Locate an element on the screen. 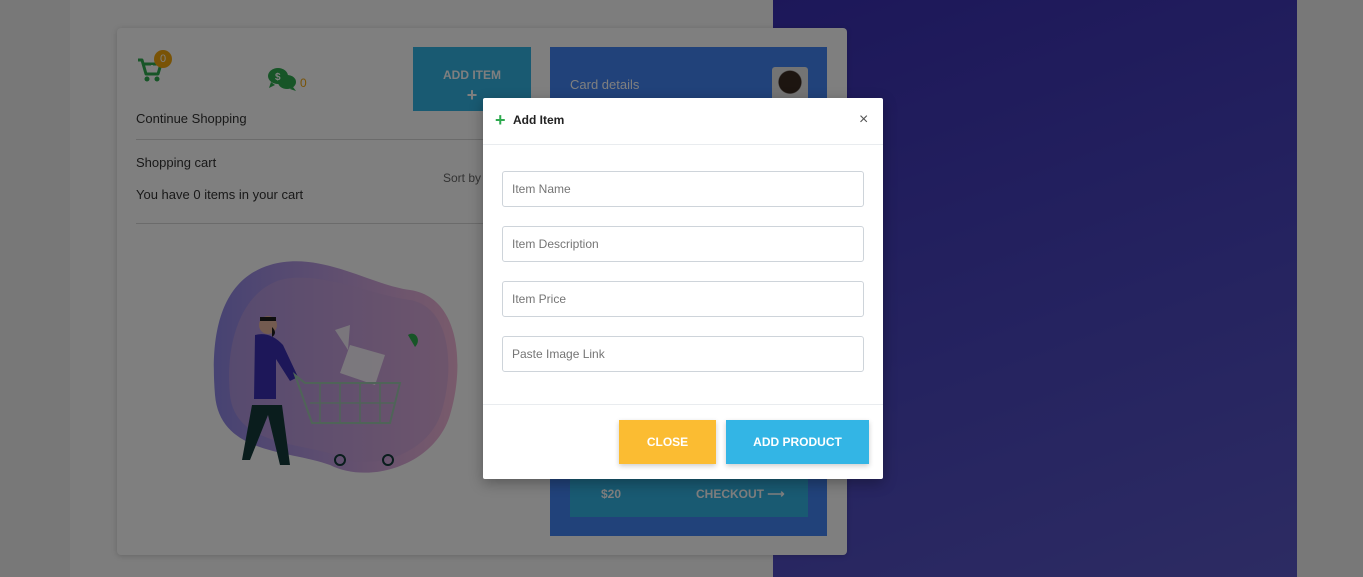 Image resolution: width=1363 pixels, height=577 pixels. close-icon: × is located at coordinates (863, 120).